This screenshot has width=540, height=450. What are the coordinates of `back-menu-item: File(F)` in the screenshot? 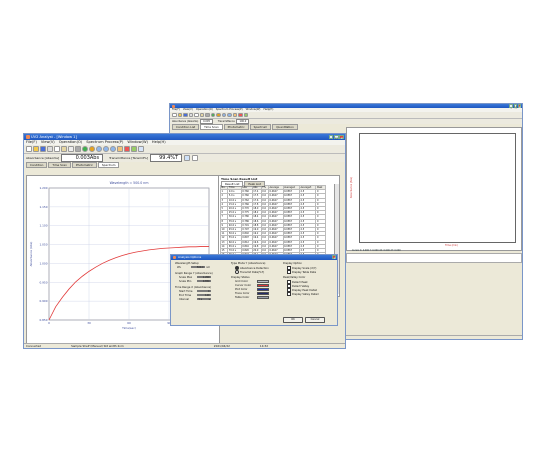 It's located at (176, 110).